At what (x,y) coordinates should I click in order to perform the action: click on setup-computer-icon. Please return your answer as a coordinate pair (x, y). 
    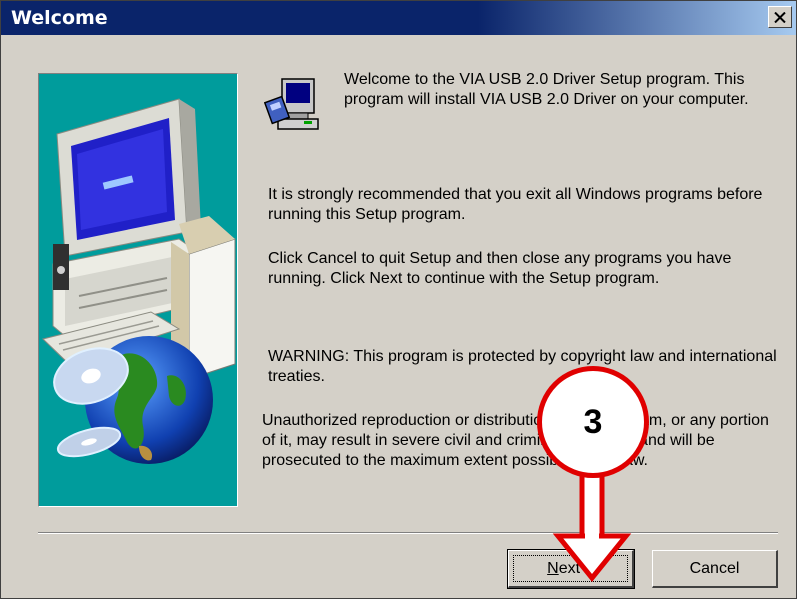
    Looking at the image, I should click on (291, 104).